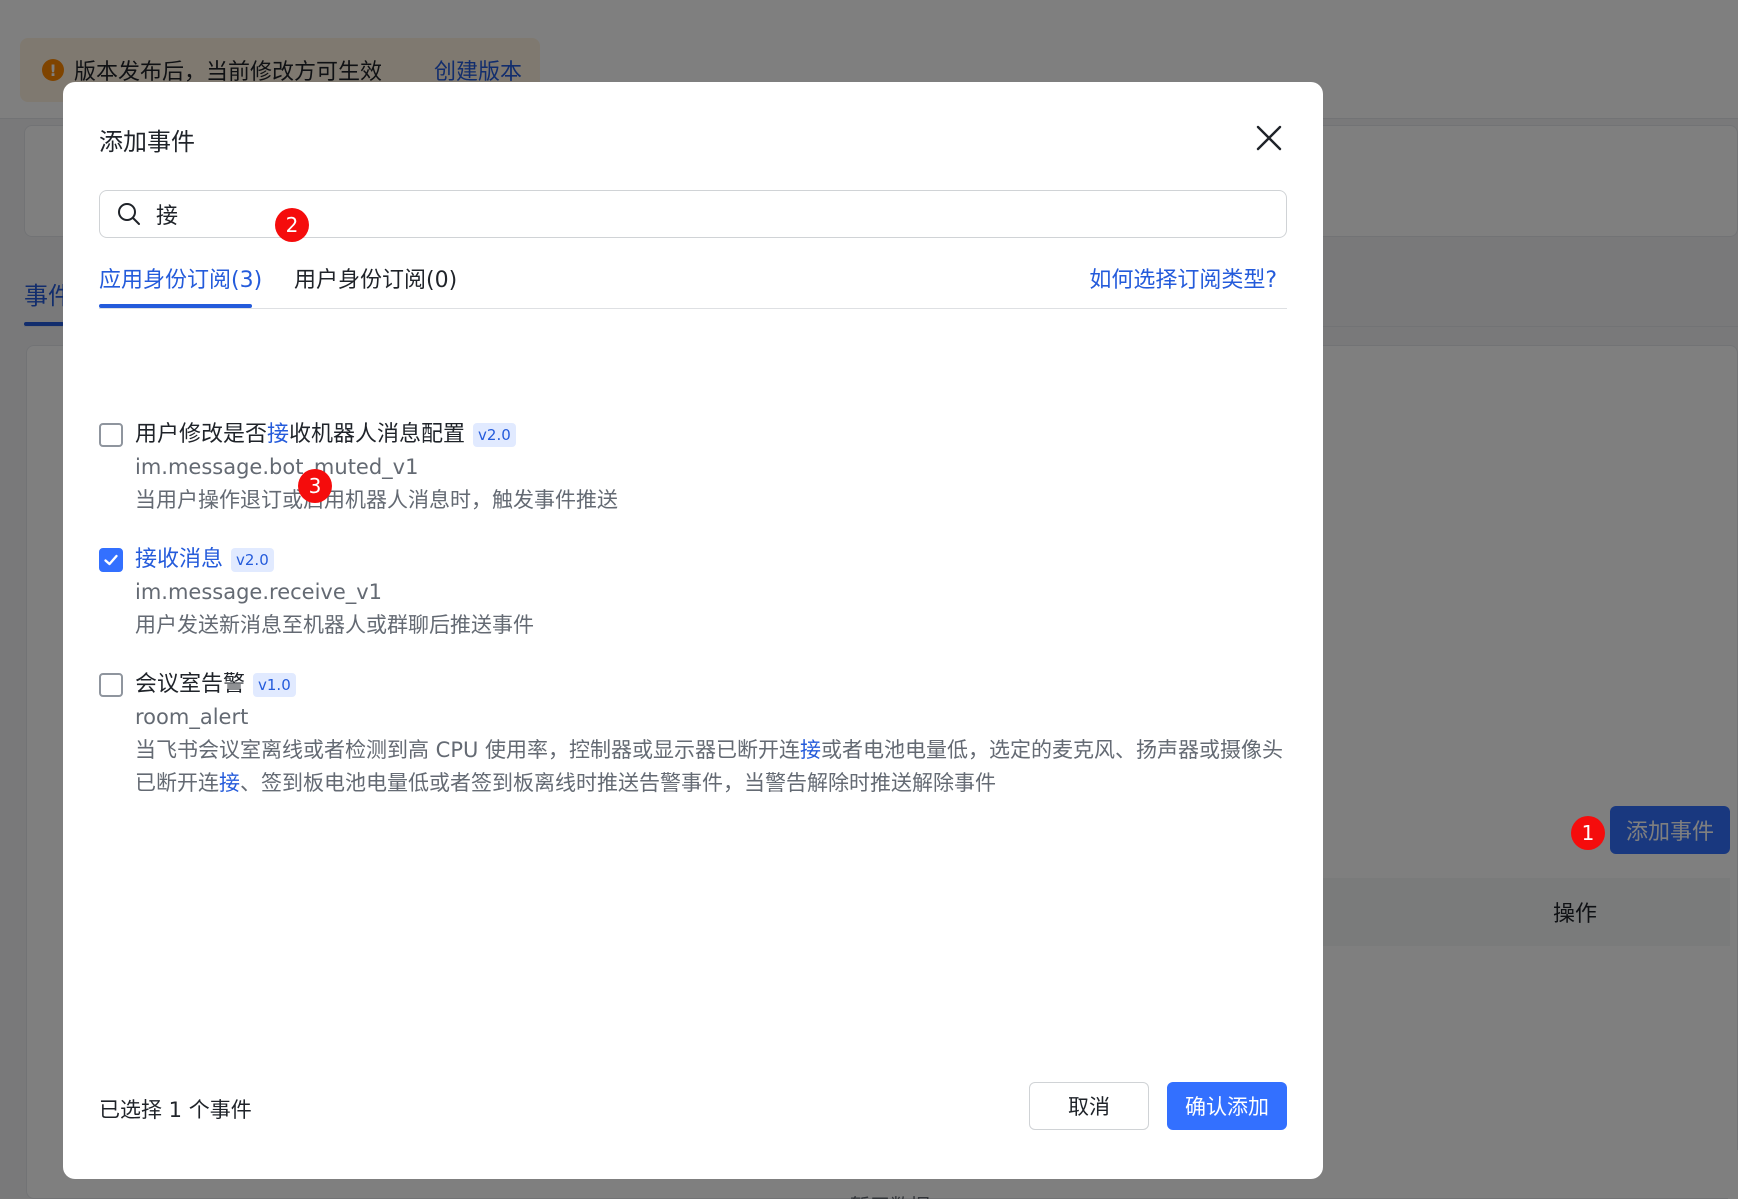 Image resolution: width=1738 pixels, height=1199 pixels. What do you see at coordinates (315, 486) in the screenshot?
I see `step-marker-3: 3` at bounding box center [315, 486].